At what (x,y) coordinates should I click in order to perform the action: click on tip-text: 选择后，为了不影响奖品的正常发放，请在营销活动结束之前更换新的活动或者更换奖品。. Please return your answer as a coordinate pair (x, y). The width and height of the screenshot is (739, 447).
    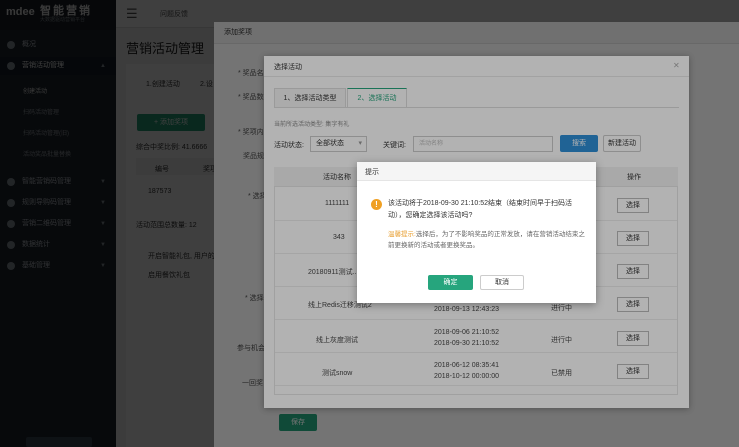
    Looking at the image, I should click on (486, 240).